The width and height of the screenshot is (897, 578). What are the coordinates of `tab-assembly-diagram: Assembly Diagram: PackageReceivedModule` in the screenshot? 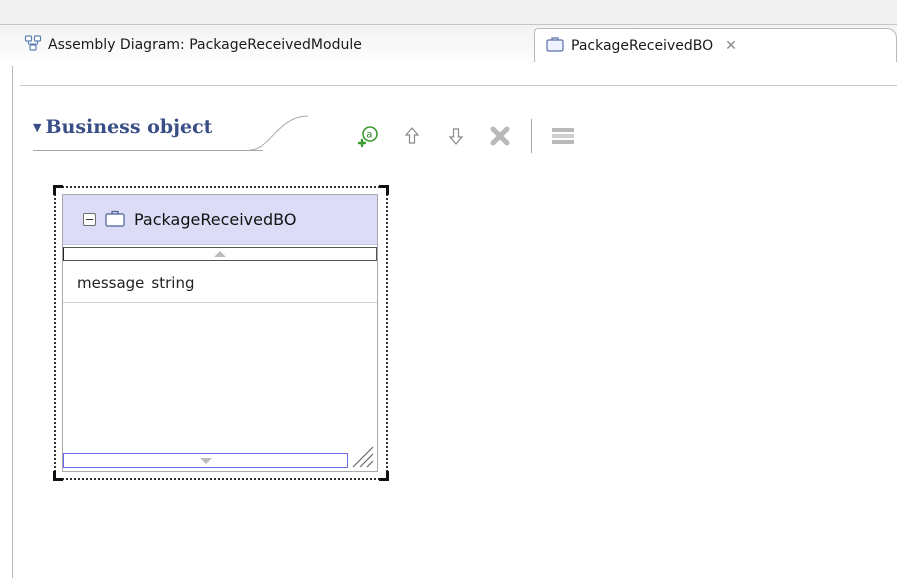 It's located at (274, 45).